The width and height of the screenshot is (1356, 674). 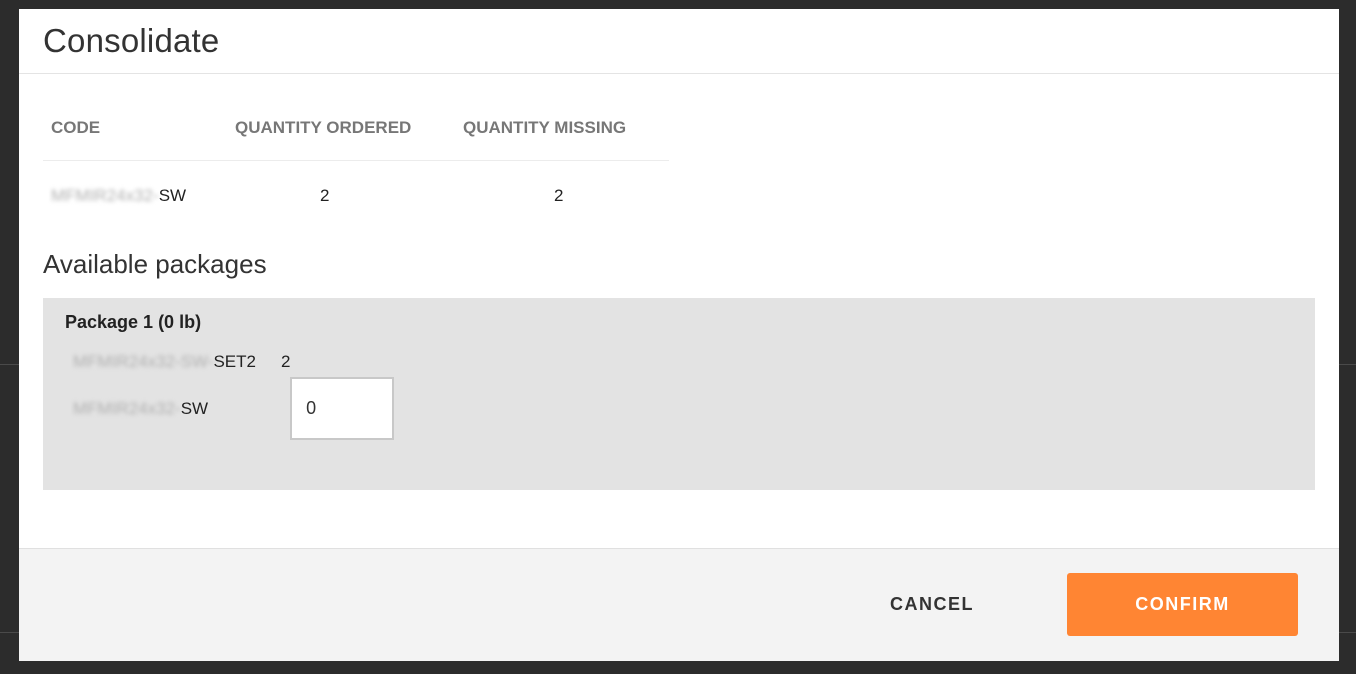 I want to click on dialog-title: Consolidate, so click(x=131, y=40).